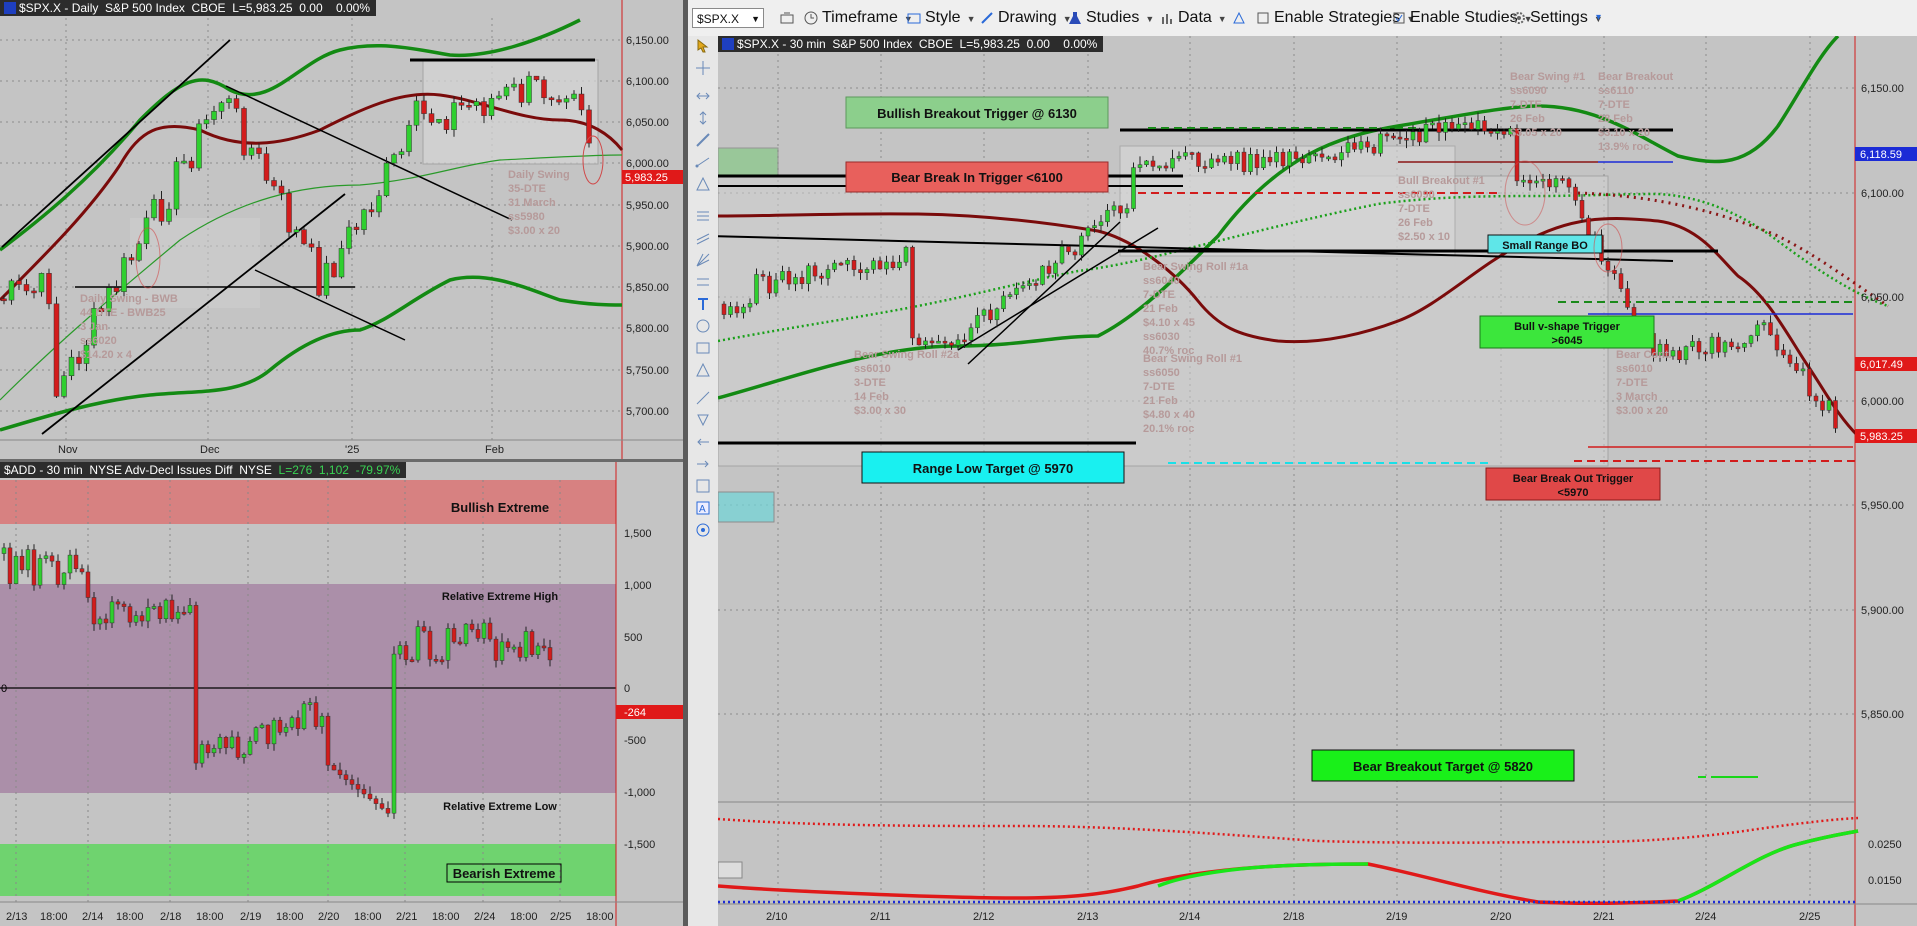  What do you see at coordinates (703, 238) in the screenshot?
I see `channel-icon` at bounding box center [703, 238].